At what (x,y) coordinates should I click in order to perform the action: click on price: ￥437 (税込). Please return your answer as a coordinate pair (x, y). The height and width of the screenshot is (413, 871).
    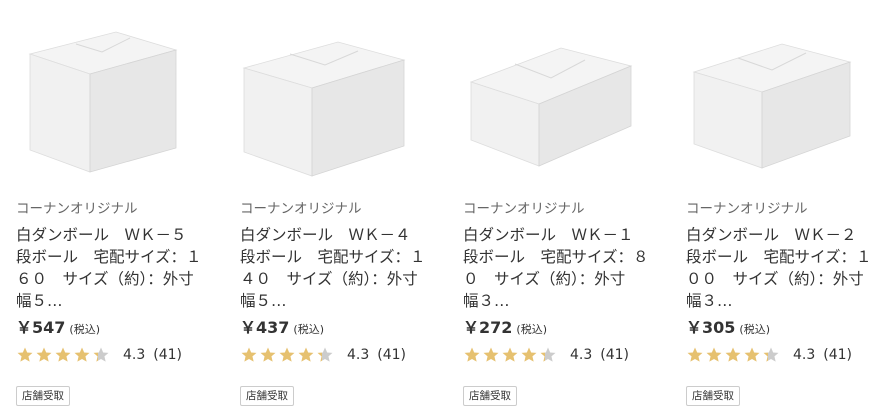
    Looking at the image, I should click on (282, 326).